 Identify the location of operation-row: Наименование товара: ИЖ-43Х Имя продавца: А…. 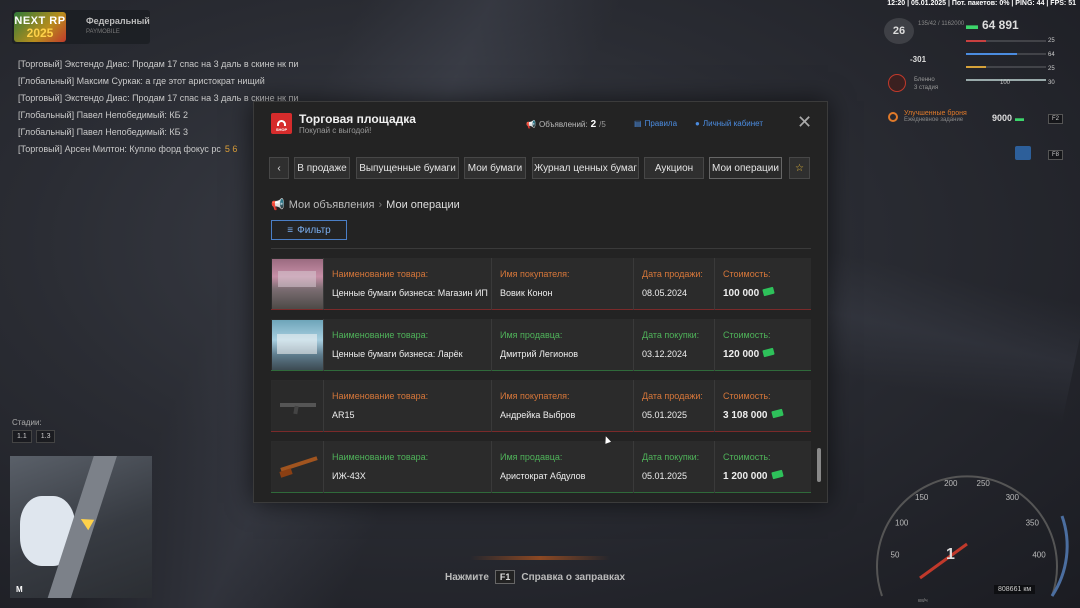
(541, 467).